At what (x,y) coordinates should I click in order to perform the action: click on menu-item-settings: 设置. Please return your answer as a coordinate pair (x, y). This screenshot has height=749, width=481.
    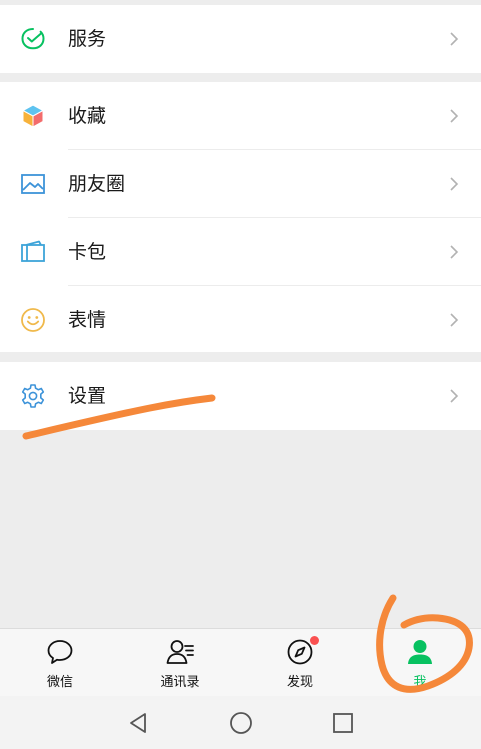
    Looking at the image, I should click on (240, 396).